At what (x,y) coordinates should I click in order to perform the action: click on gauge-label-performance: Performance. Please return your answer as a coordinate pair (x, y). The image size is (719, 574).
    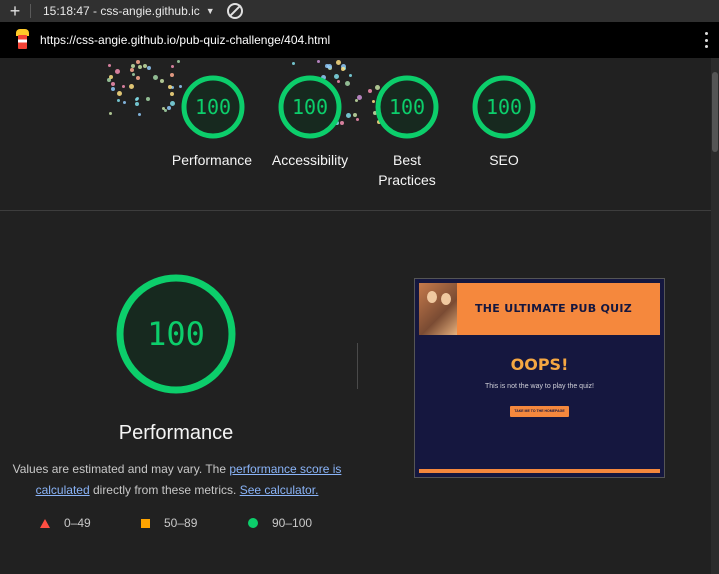
    Looking at the image, I should click on (212, 160).